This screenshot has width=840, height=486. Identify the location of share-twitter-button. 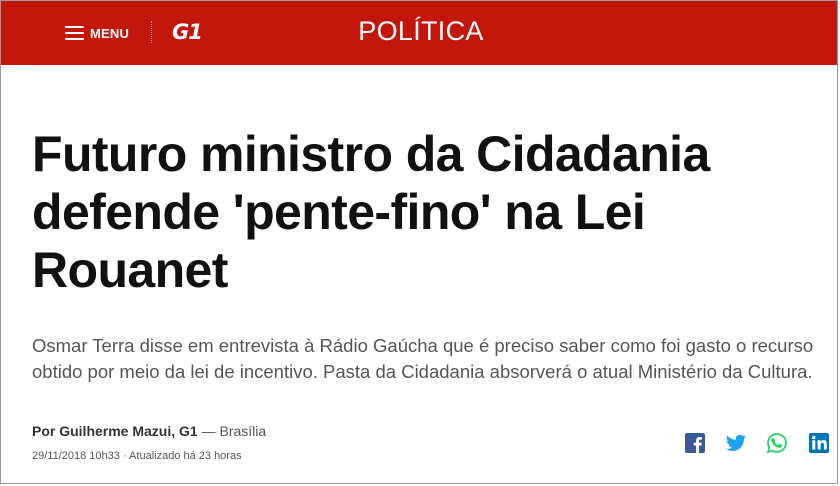
(736, 443).